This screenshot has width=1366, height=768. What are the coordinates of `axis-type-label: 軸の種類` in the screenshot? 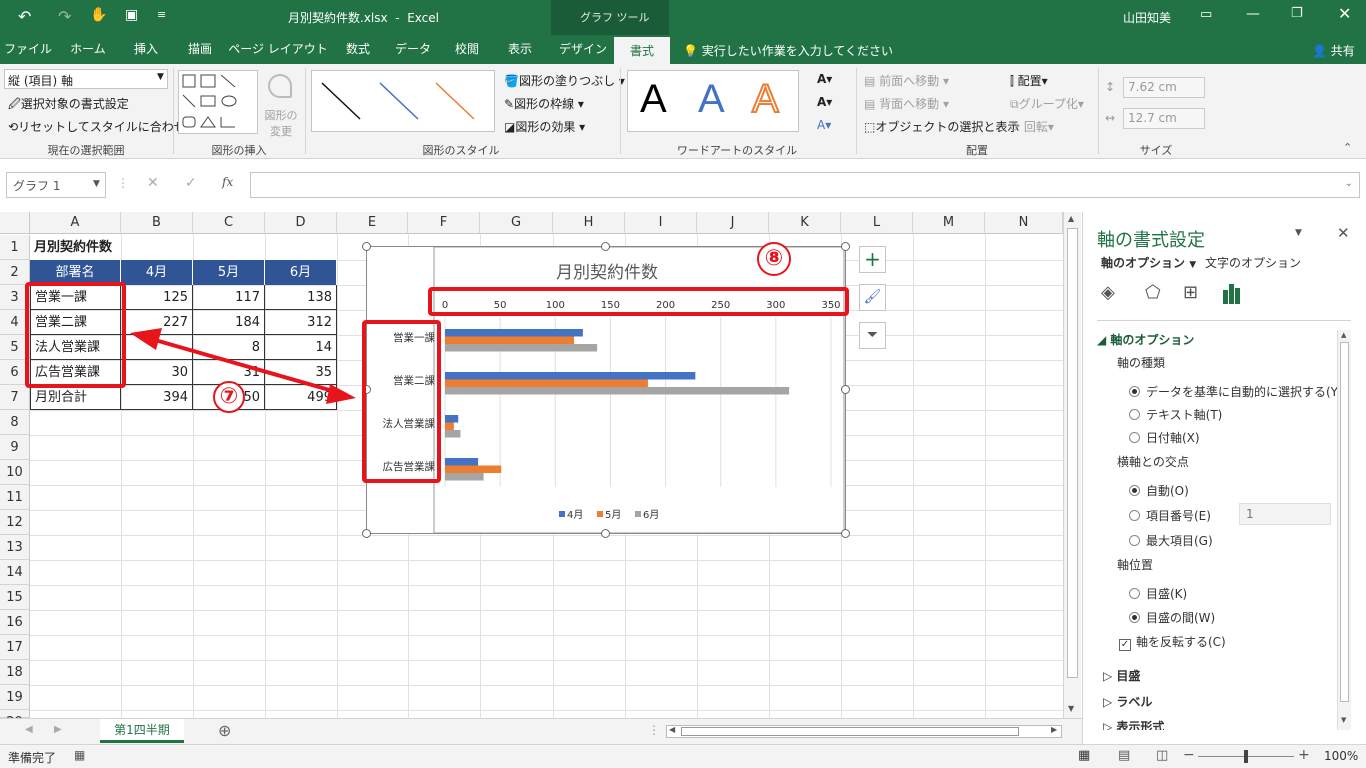 It's located at (1141, 363).